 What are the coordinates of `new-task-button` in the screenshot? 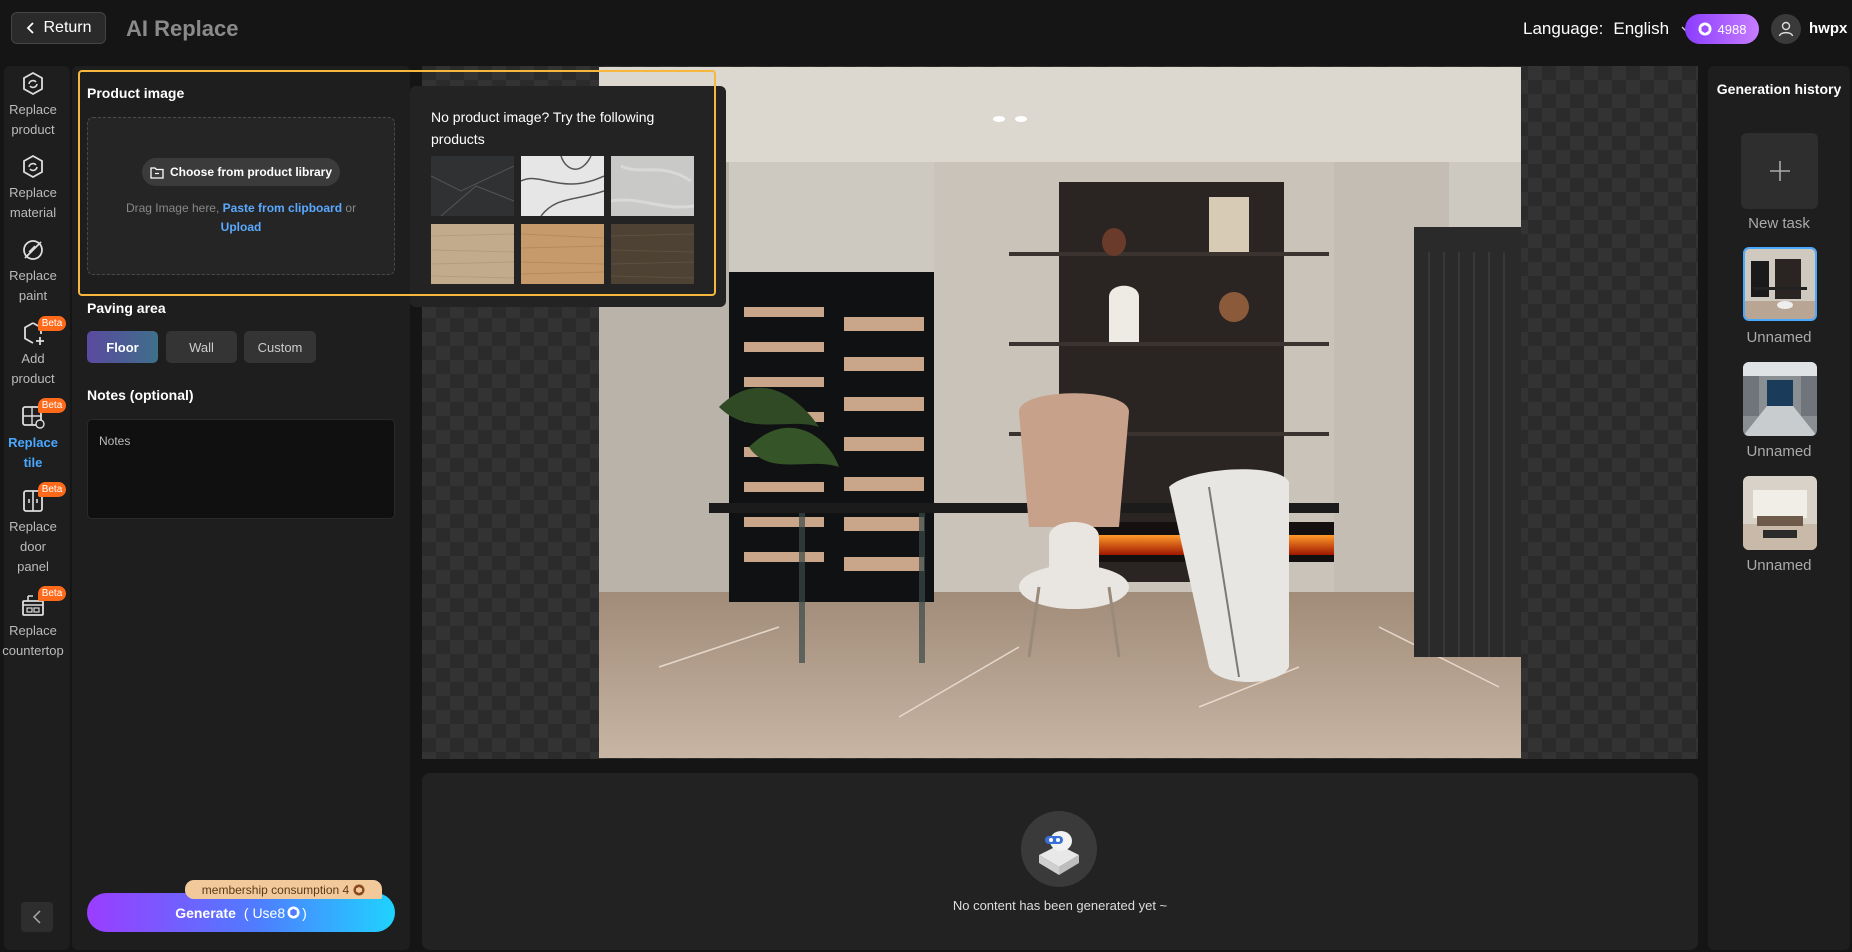 It's located at (1779, 171).